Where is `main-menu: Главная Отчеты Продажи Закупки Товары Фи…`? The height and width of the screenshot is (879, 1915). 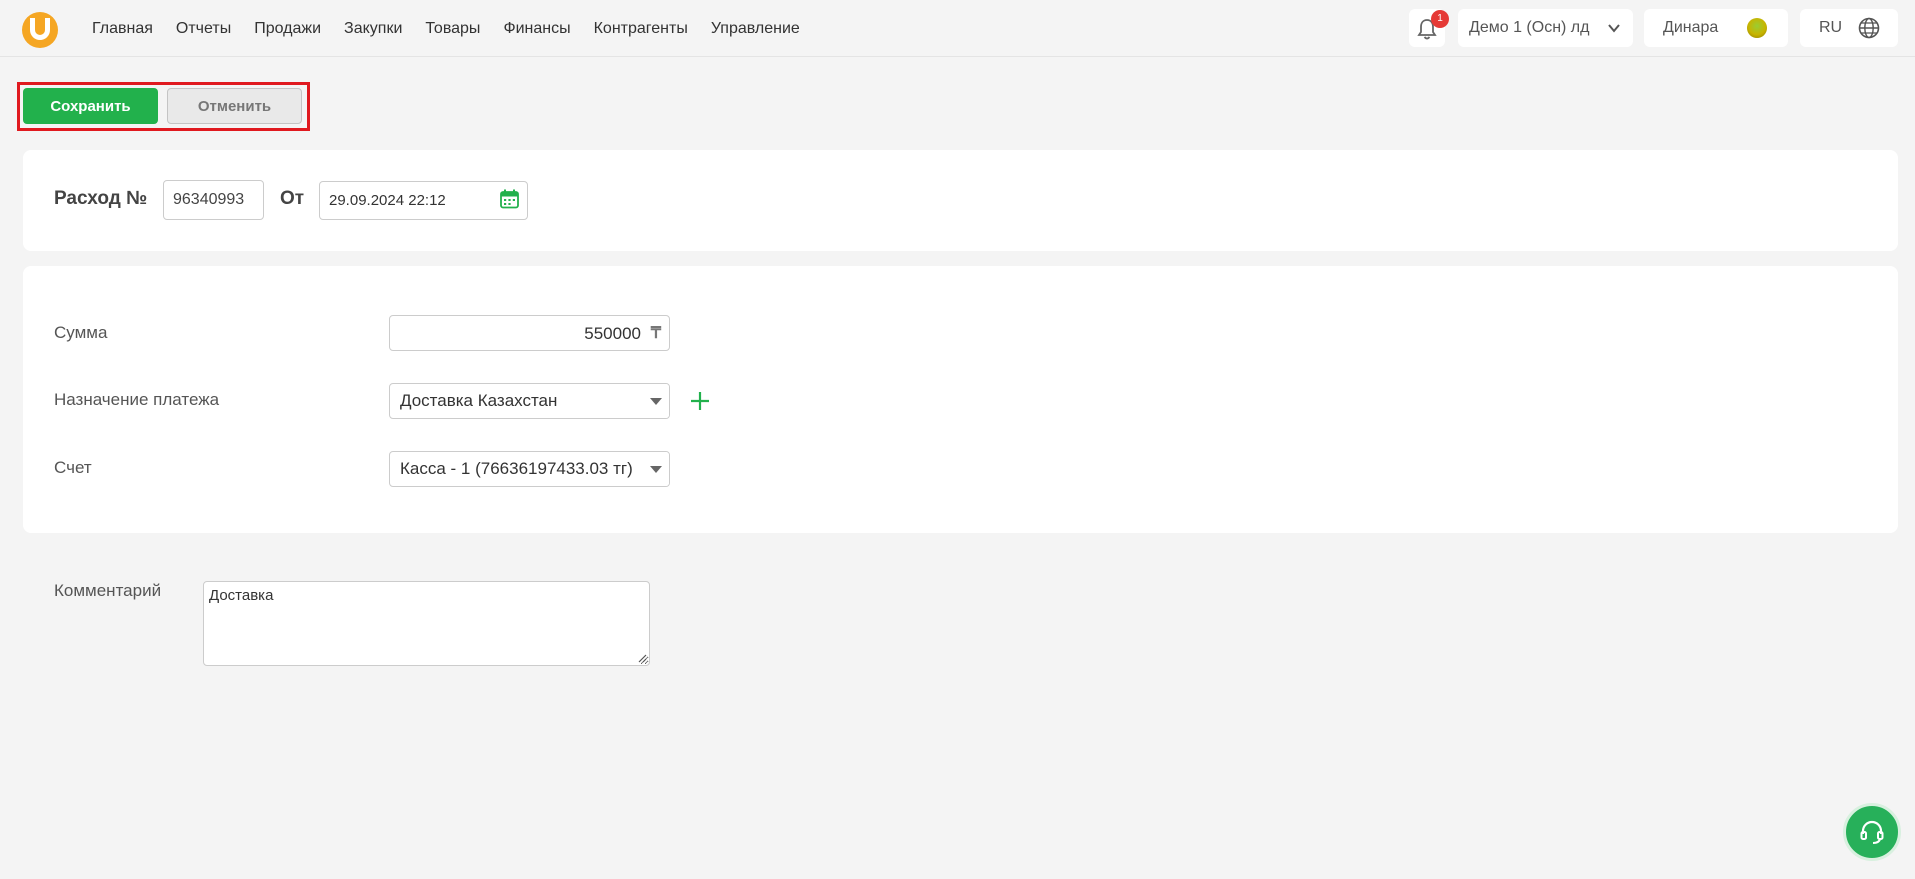
main-menu: Главная Отчеты Продажи Закупки Товары Фи… is located at coordinates (457, 28).